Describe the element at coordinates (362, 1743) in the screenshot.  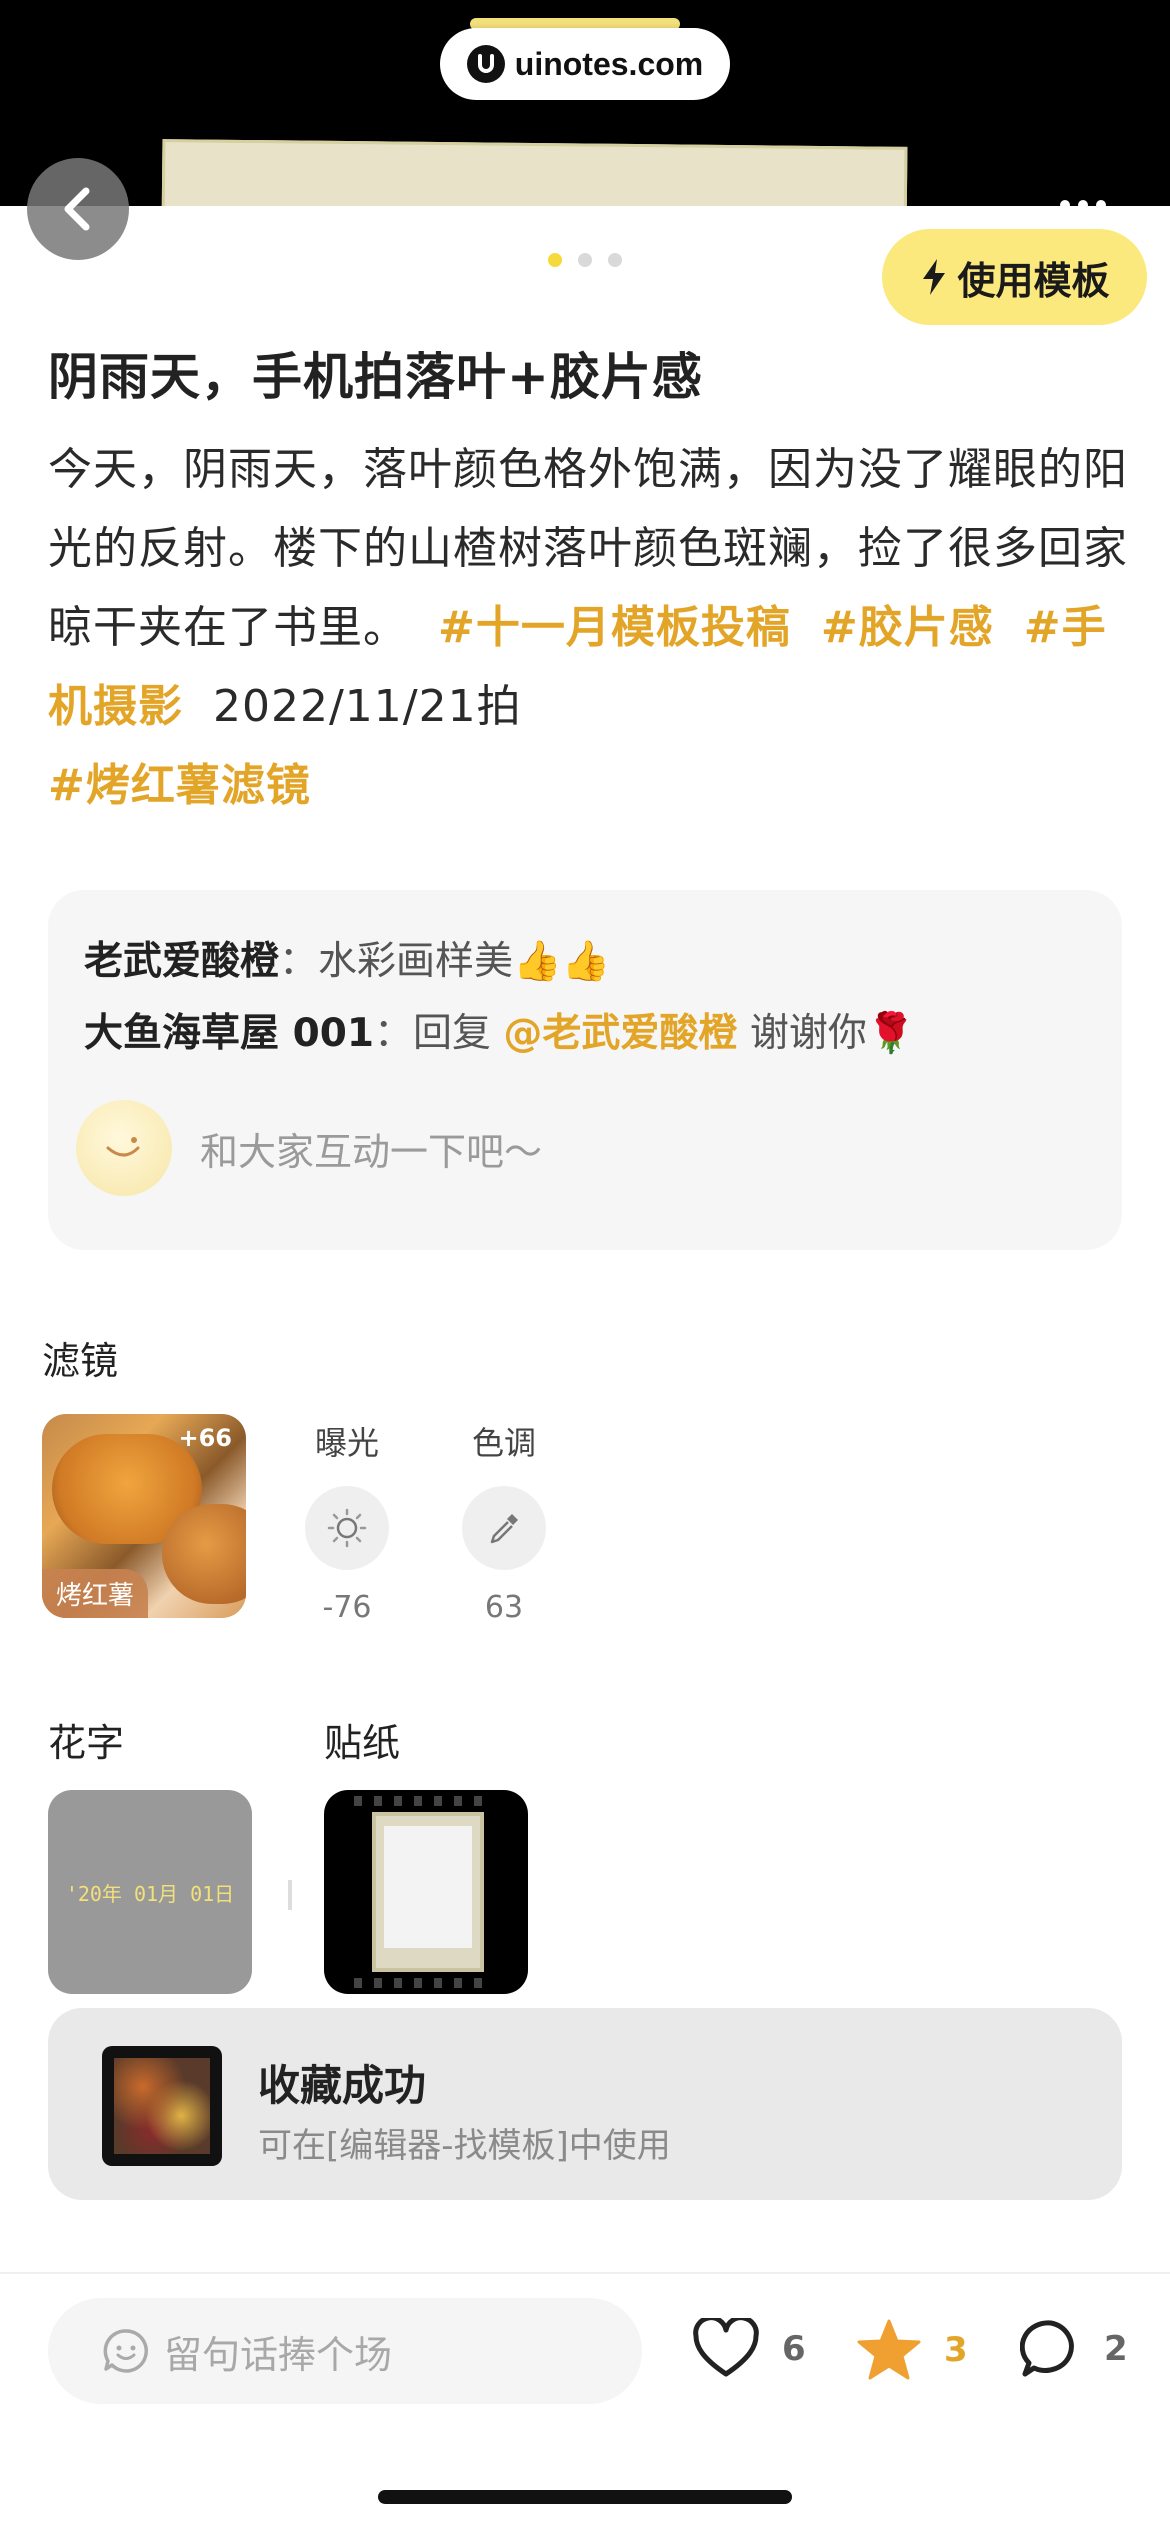
I see `sticker-section-label: 贴纸` at that location.